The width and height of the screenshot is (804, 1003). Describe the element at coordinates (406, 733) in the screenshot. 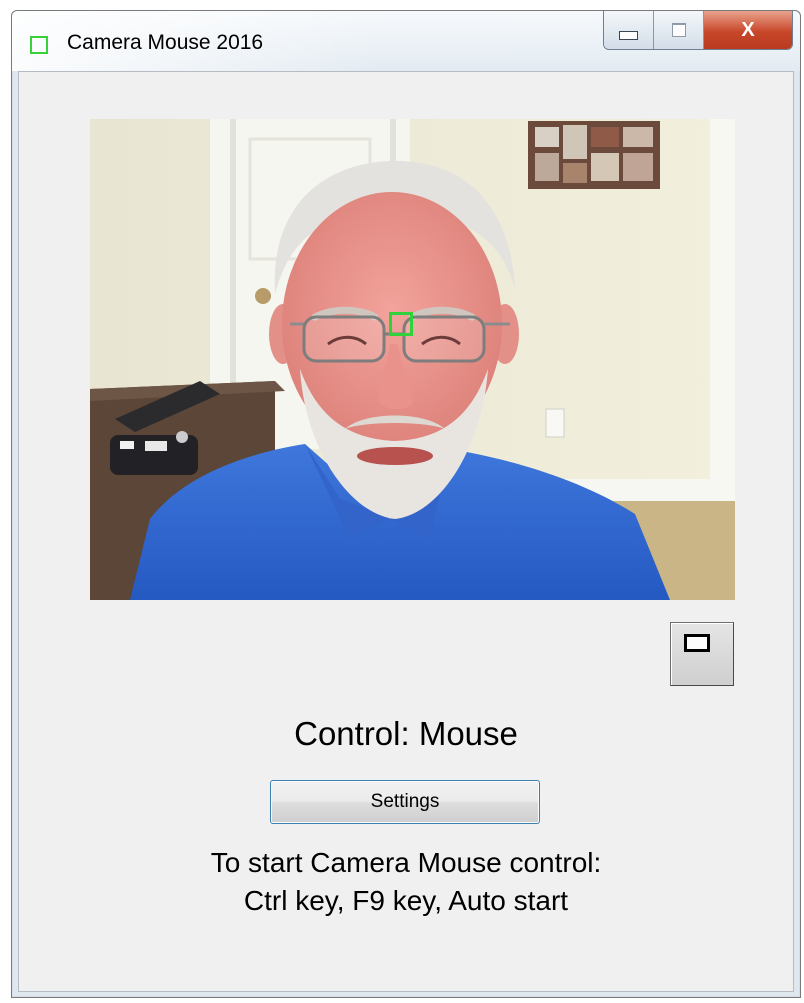

I see `control-status-label: Control: Mouse` at that location.